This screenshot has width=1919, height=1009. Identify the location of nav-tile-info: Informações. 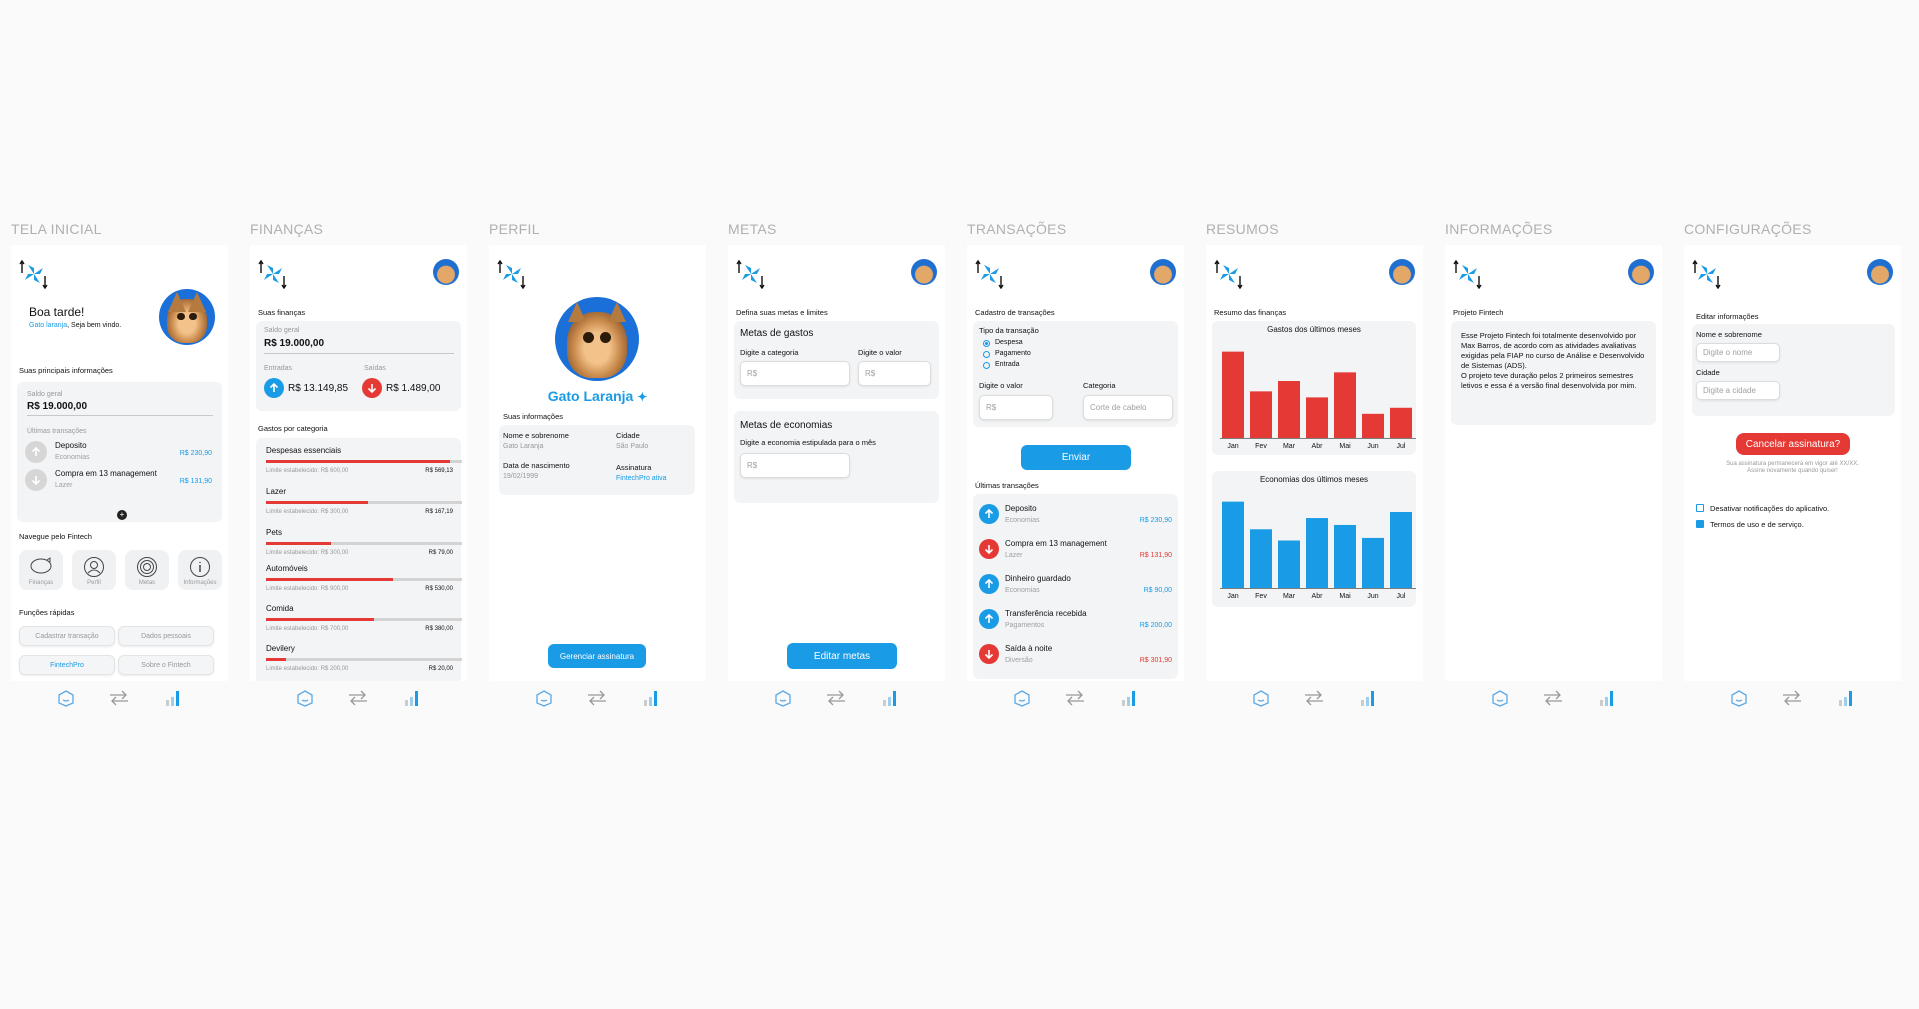
(200, 570).